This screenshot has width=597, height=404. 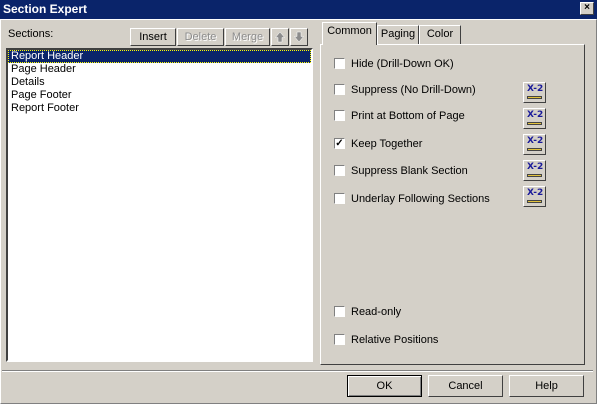 I want to click on ok-button: OK, so click(x=384, y=386).